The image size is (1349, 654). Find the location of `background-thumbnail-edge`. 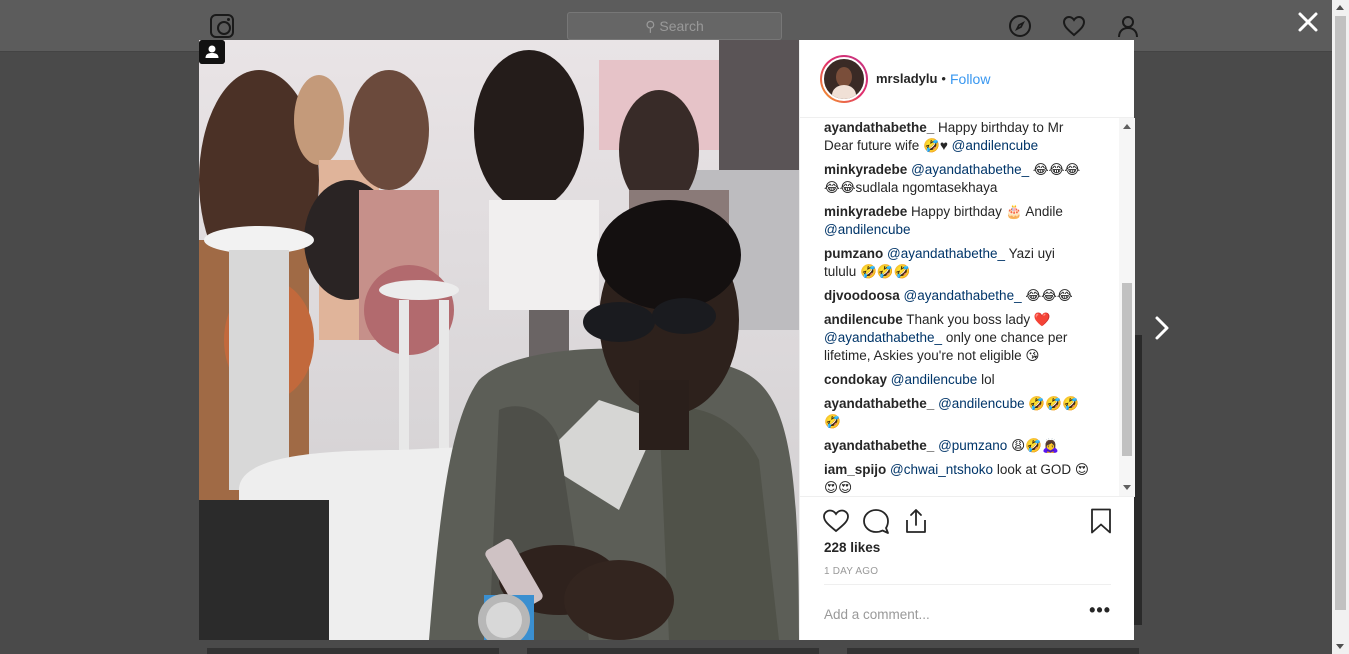

background-thumbnail-edge is located at coordinates (1138, 480).